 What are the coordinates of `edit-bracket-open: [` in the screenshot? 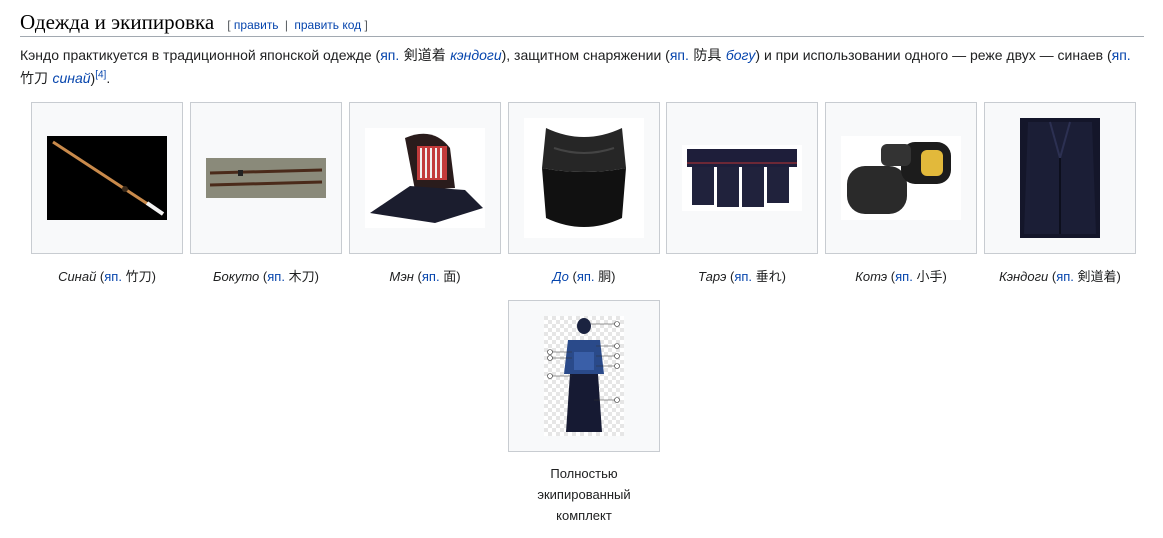 It's located at (229, 25).